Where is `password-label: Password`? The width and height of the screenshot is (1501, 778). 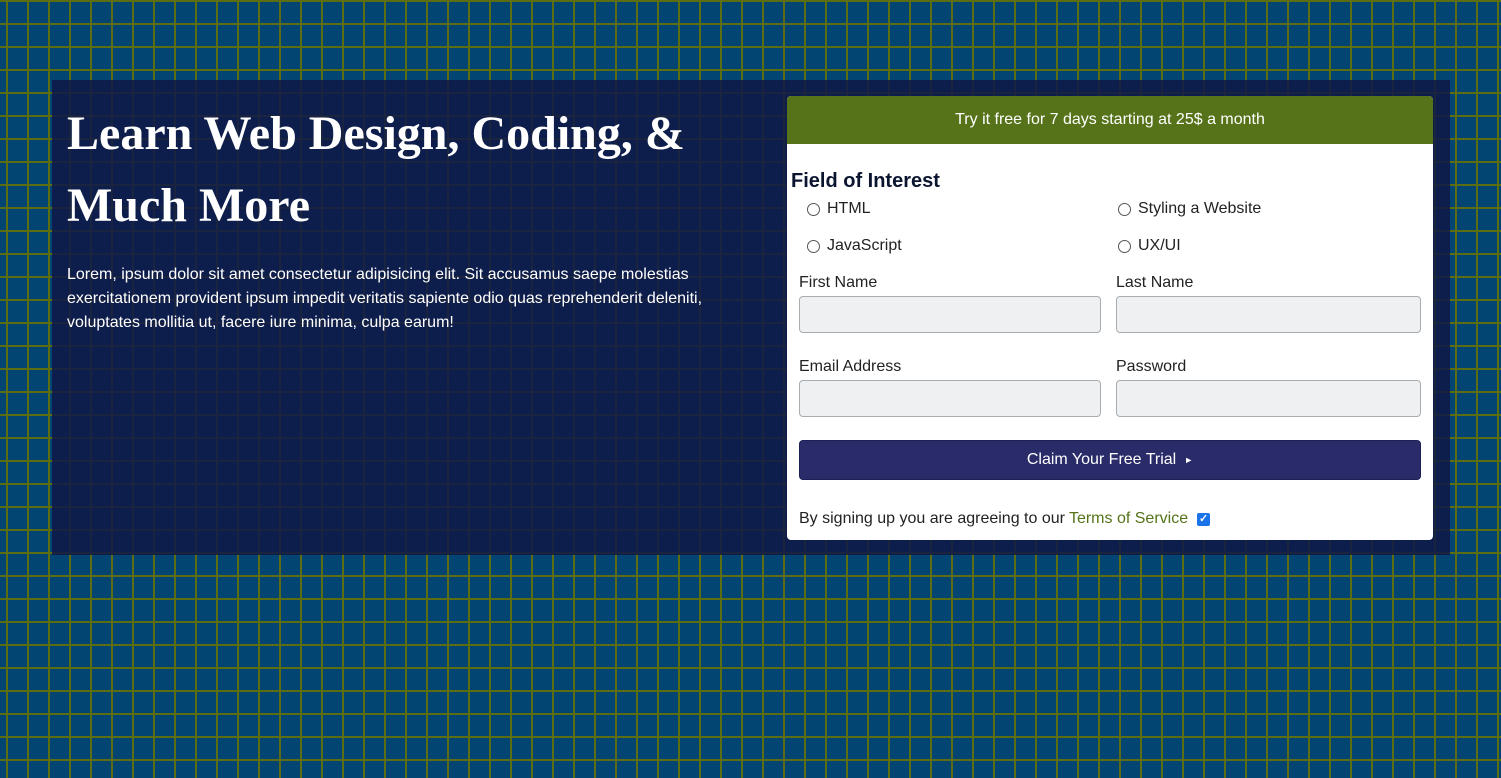
password-label: Password is located at coordinates (1151, 366).